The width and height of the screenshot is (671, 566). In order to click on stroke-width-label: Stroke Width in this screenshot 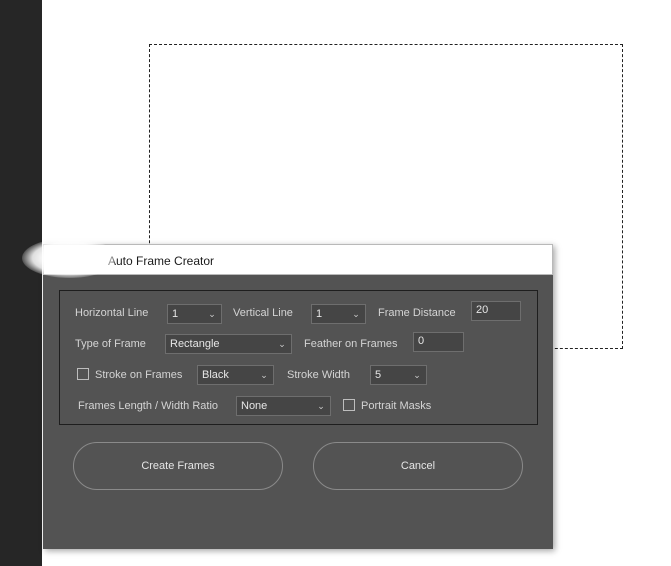, I will do `click(318, 375)`.